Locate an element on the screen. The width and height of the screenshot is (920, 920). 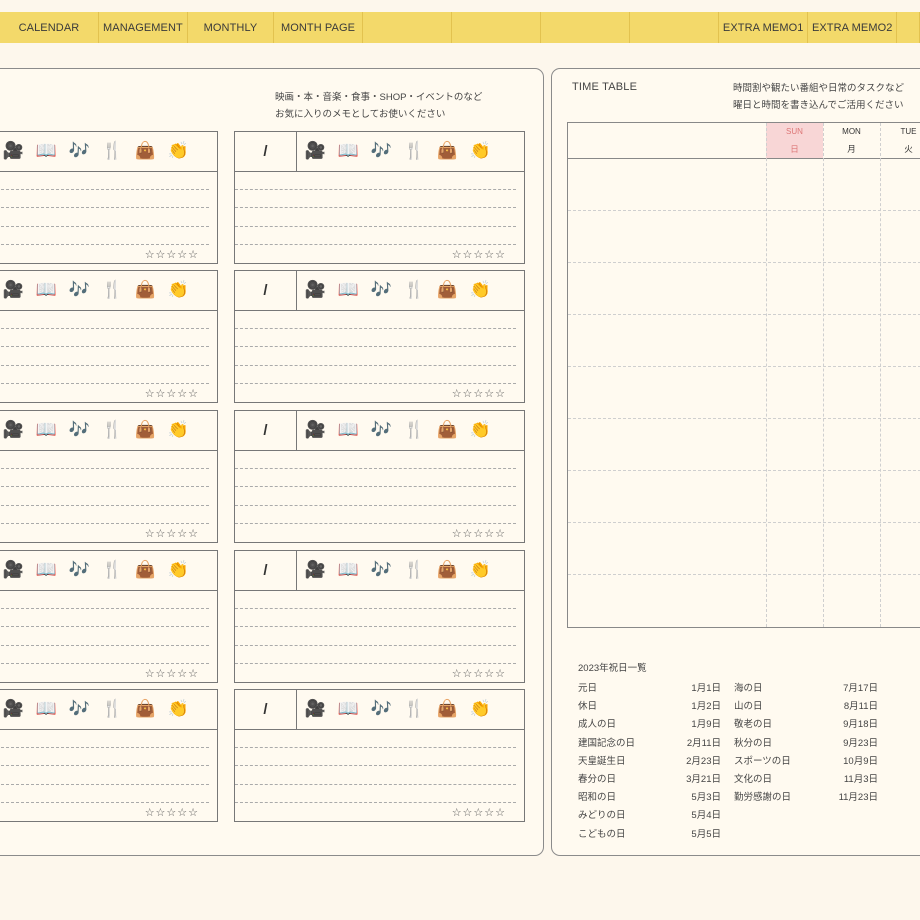
category-icons: 🎥 📖 🎶 🍴 👜 👏 is located at coordinates (398, 290).